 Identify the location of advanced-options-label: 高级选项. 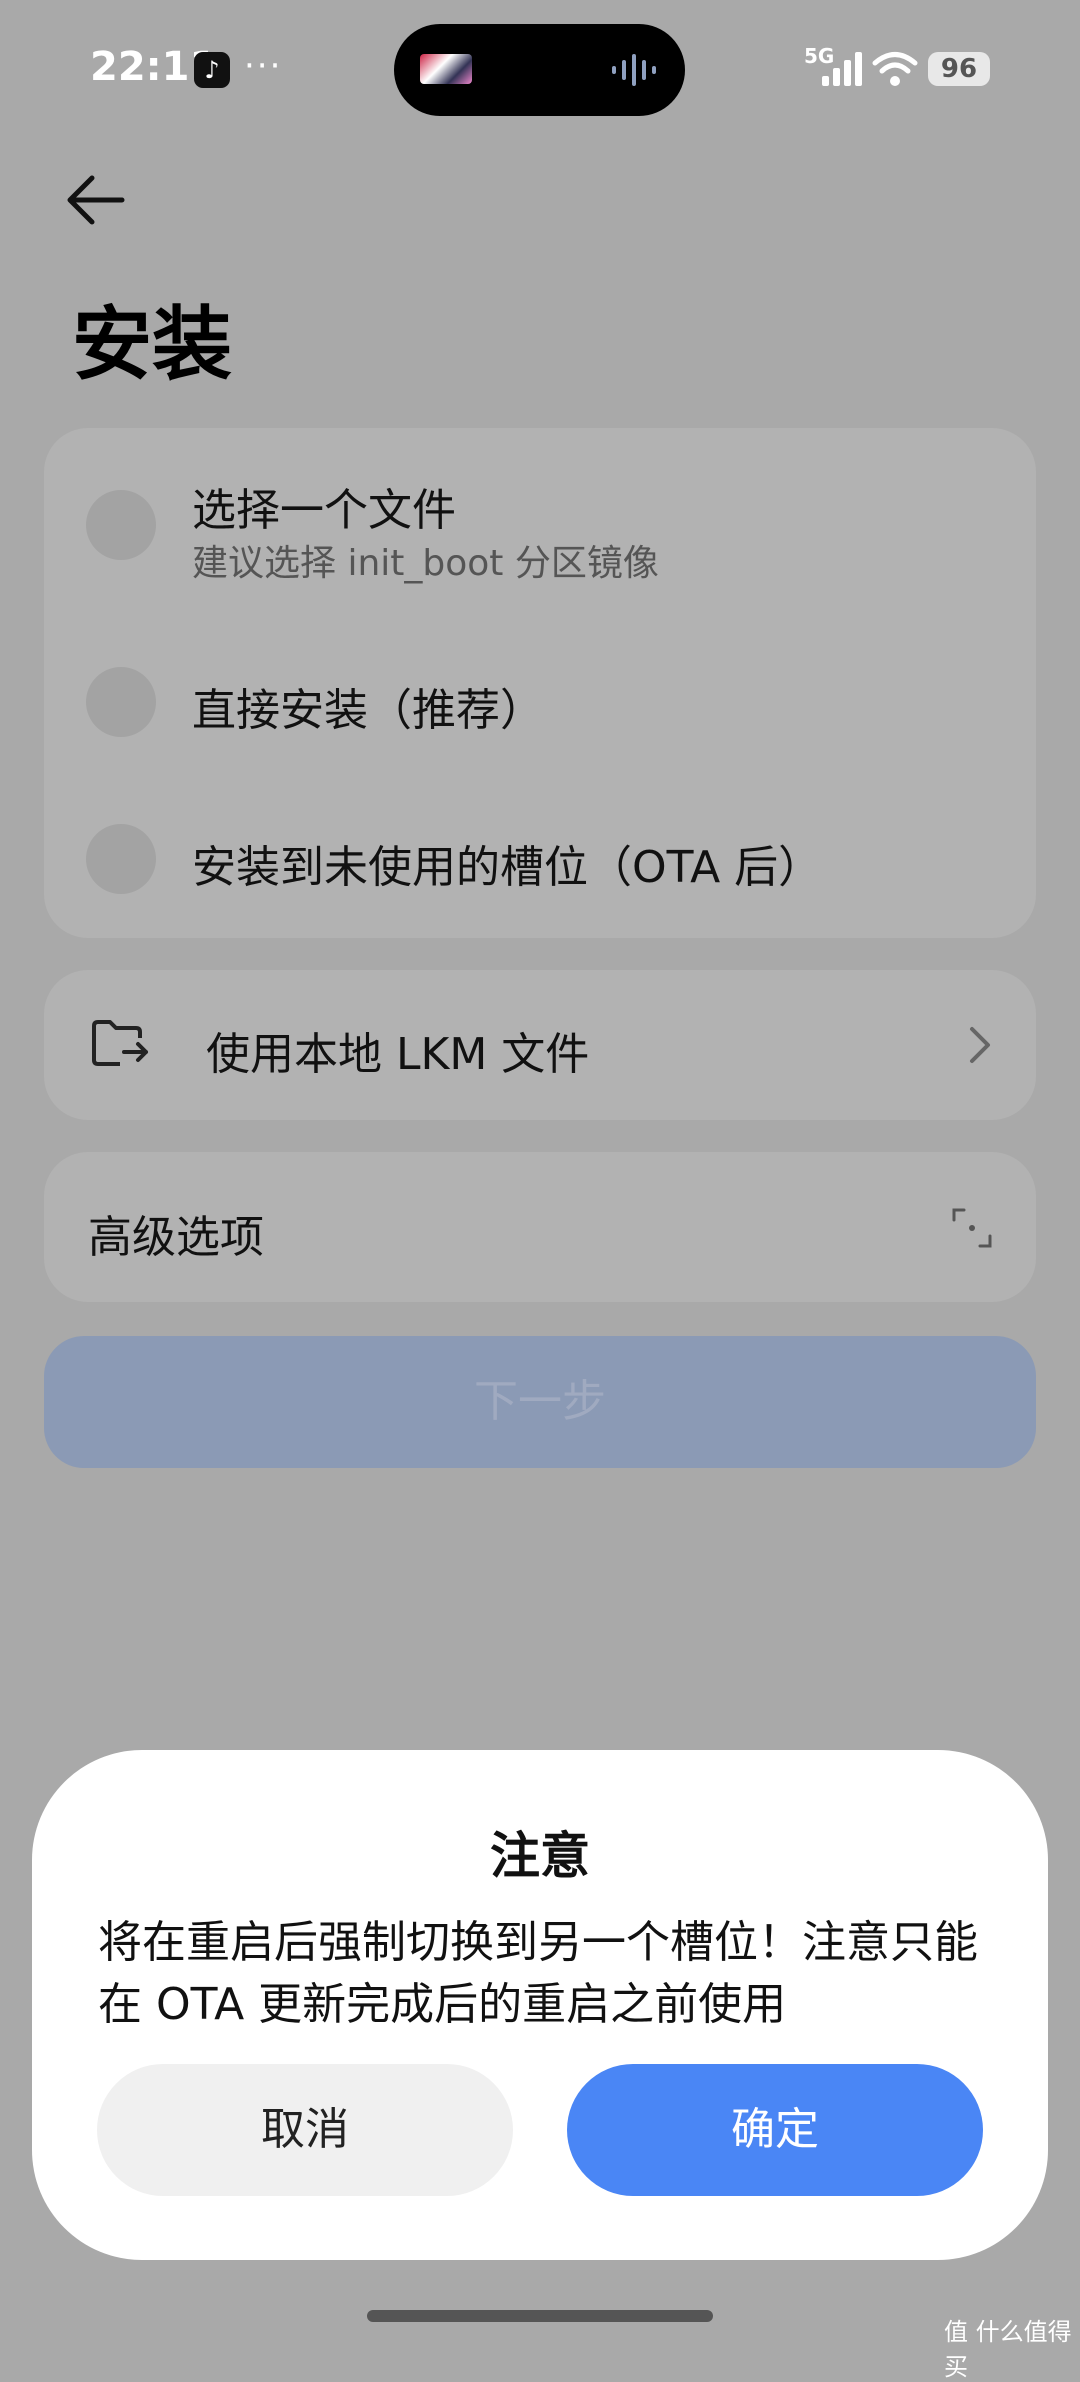
(176, 1237).